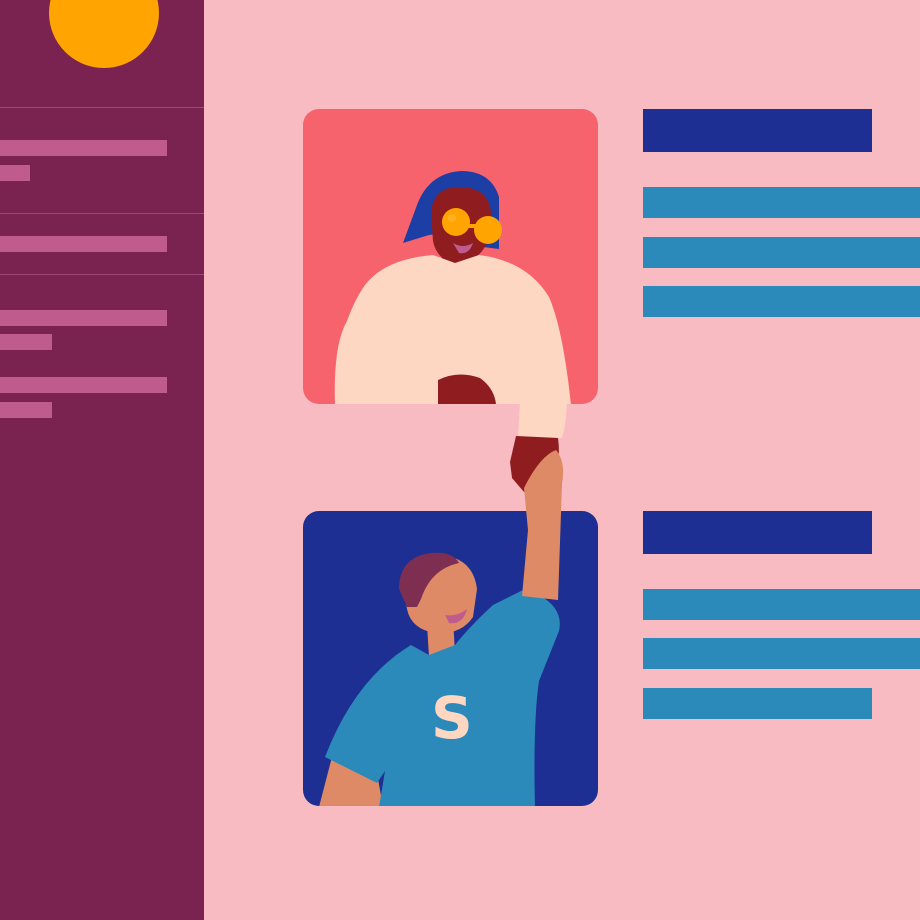 The image size is (920, 920). I want to click on video-card-bottom: S, so click(450, 658).